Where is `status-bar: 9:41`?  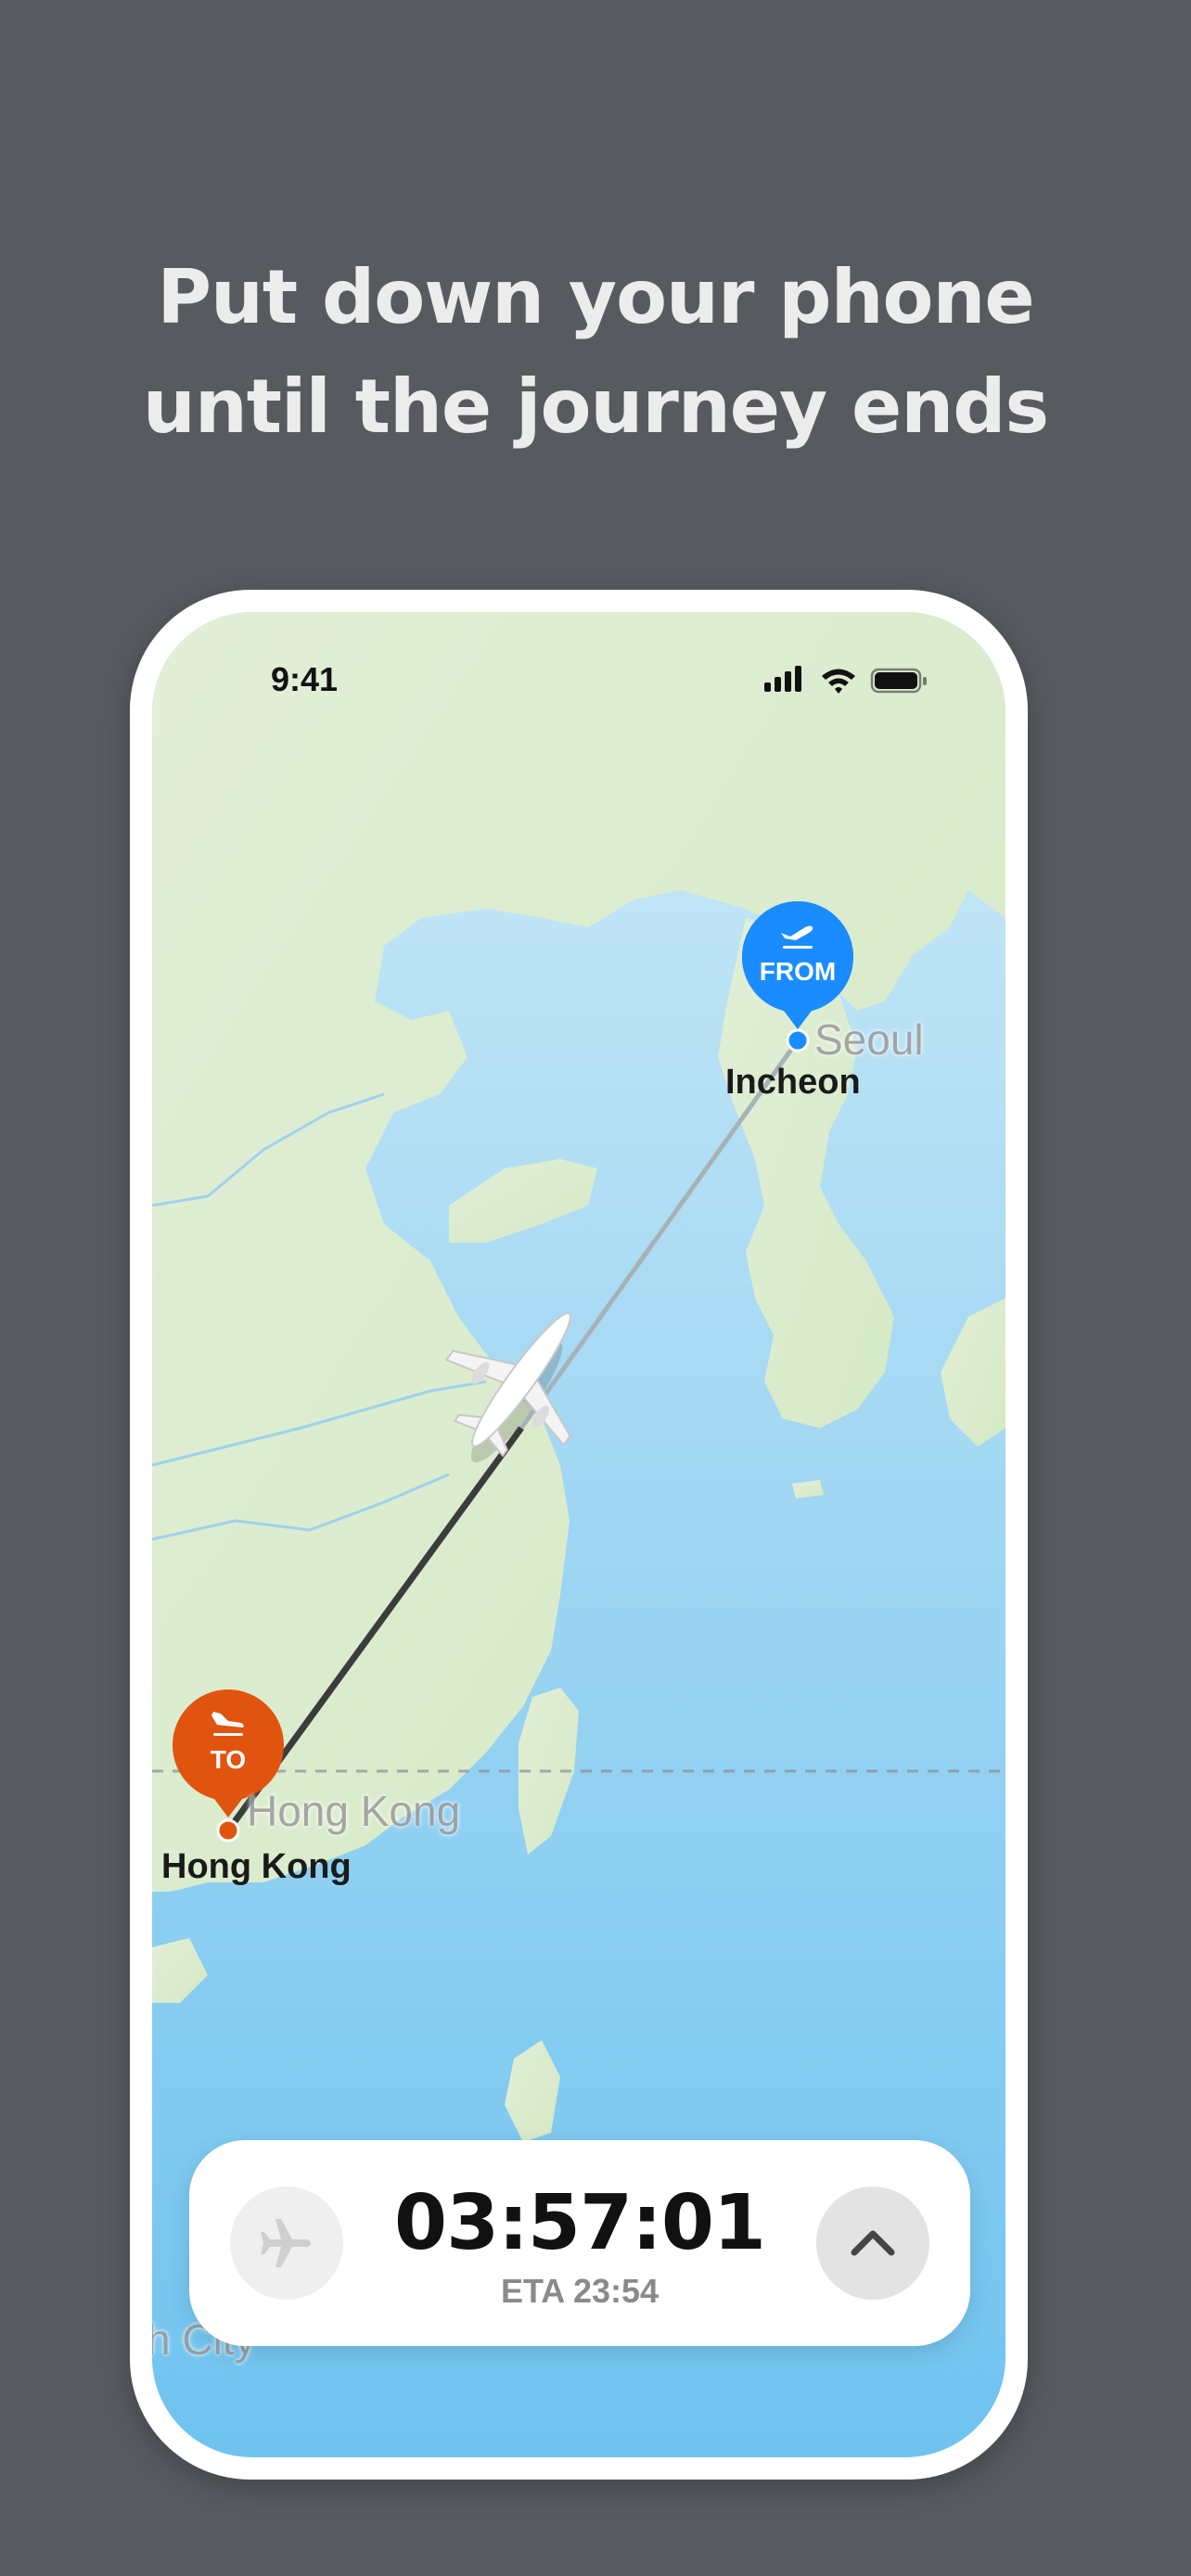
status-bar: 9:41 is located at coordinates (578, 672).